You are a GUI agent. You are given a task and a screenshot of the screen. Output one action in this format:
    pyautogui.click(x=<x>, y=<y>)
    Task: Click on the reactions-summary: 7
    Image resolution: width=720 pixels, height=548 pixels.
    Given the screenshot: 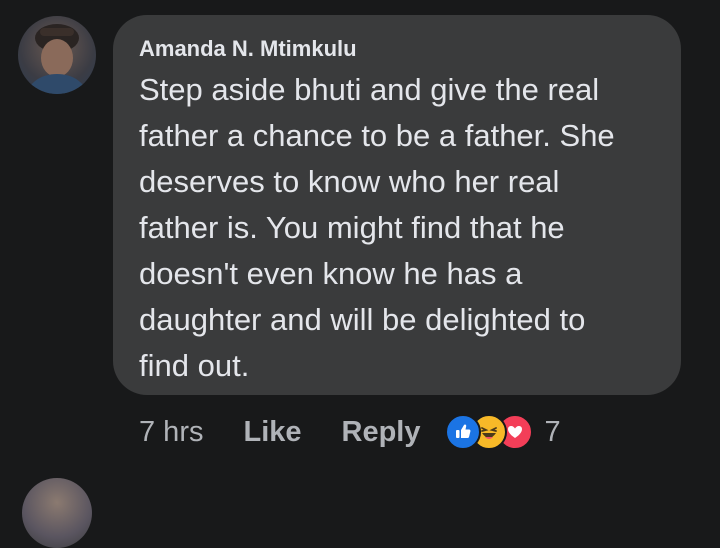 What is the action you would take?
    pyautogui.click(x=502, y=432)
    